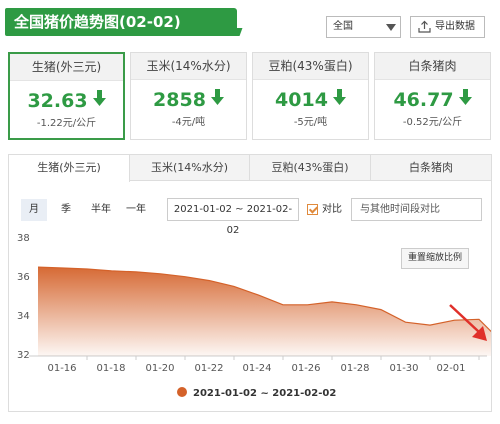 The image size is (500, 424). Describe the element at coordinates (62, 368) in the screenshot. I see `x-tick-label: 01-16` at that location.